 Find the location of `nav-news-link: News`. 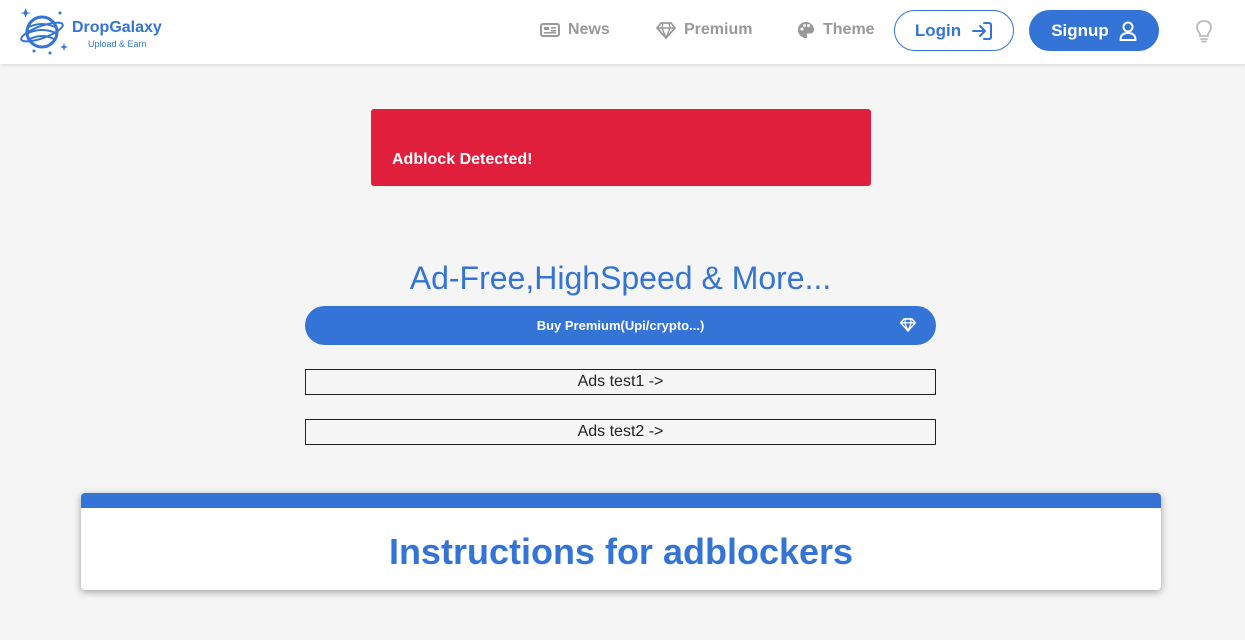

nav-news-link: News is located at coordinates (575, 30).